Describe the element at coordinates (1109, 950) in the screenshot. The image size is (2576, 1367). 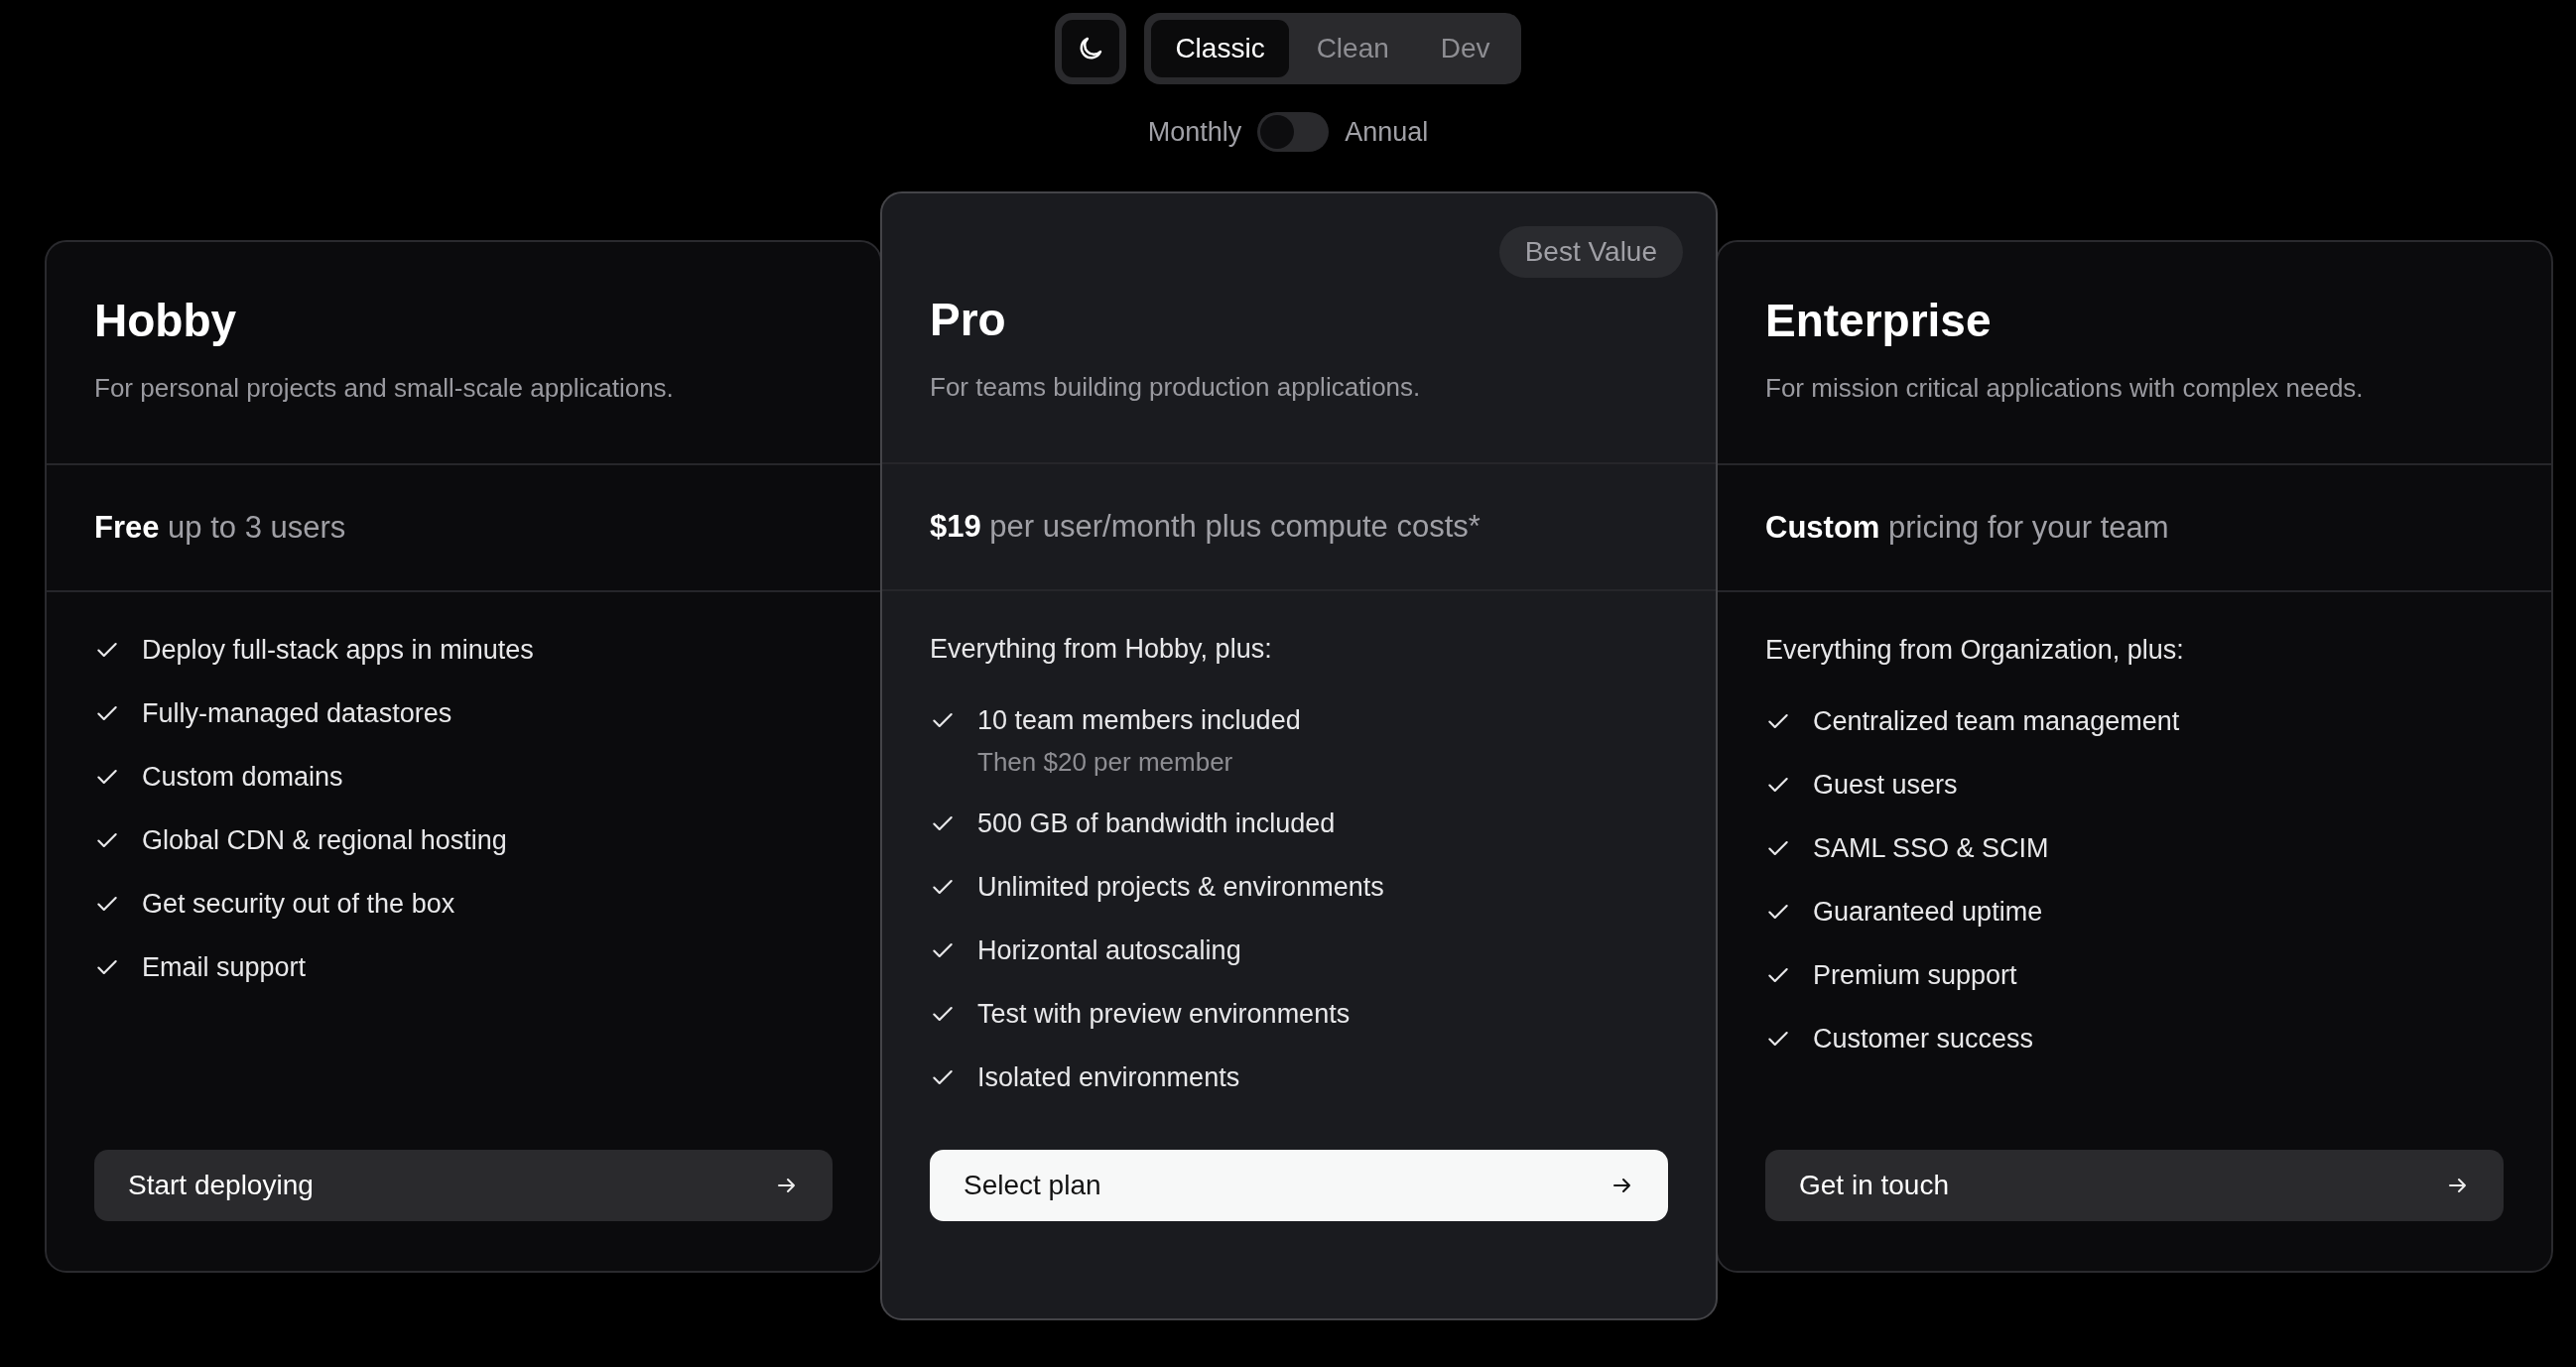
I see `feature-text: Horizontal autoscaling` at that location.